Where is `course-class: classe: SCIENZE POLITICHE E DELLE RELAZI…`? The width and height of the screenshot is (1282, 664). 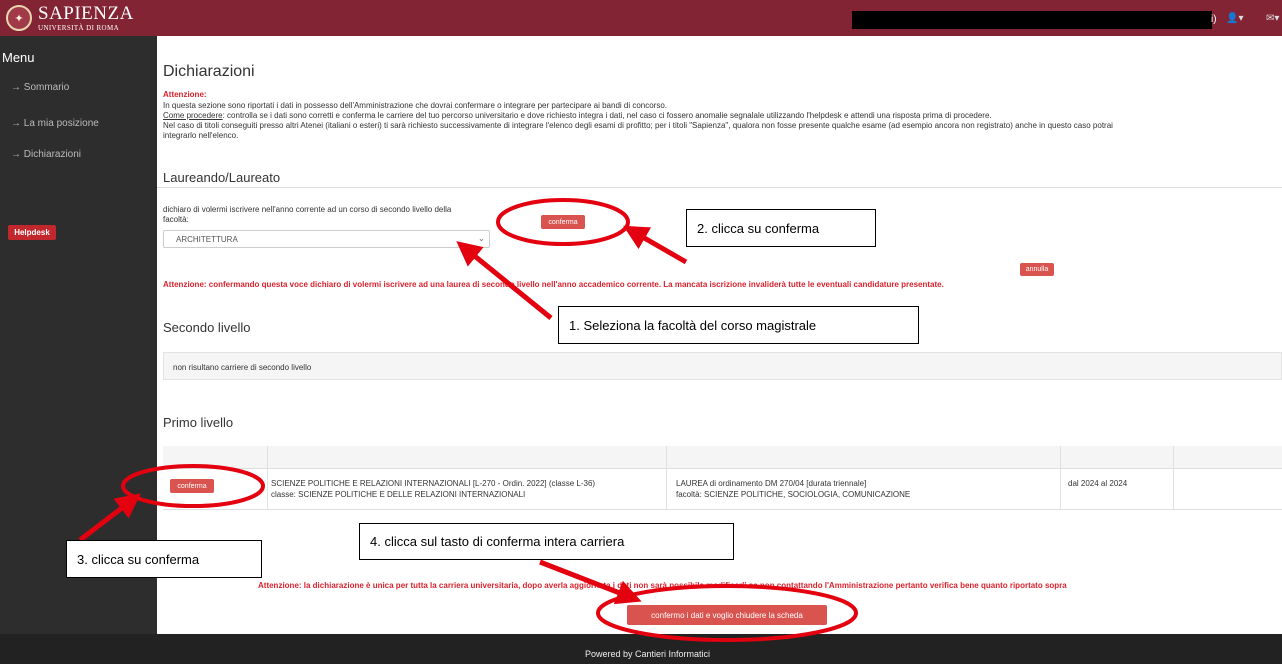
course-class: classe: SCIENZE POLITICHE E DELLE RELAZI… is located at coordinates (398, 494).